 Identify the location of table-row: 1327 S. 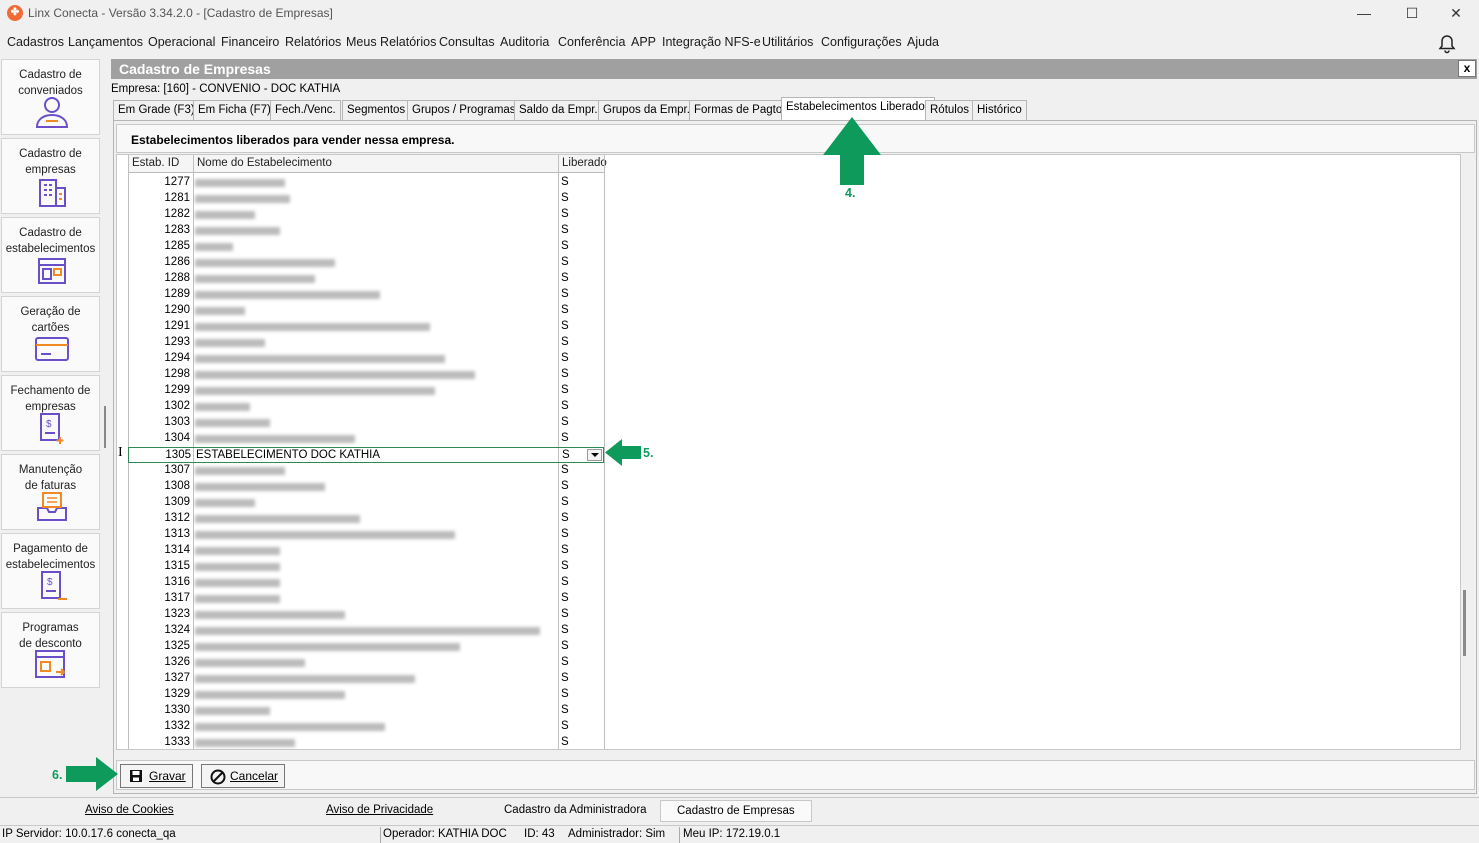
(366, 679).